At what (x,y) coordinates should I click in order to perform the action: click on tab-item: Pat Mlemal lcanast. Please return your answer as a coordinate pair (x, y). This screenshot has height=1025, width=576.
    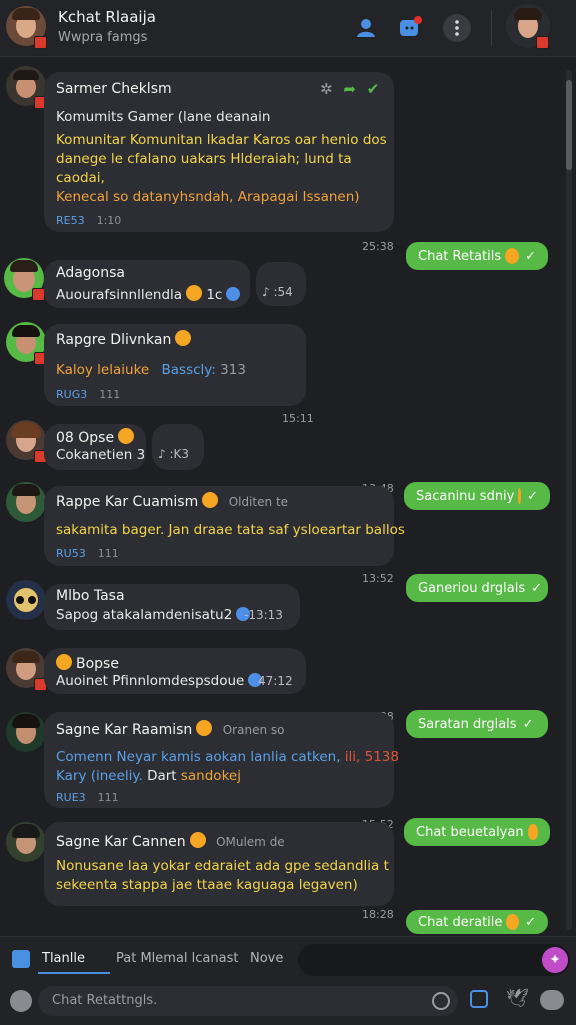
    Looking at the image, I should click on (177, 958).